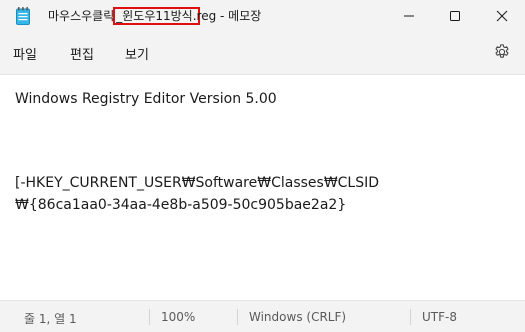 Image resolution: width=525 pixels, height=332 pixels. I want to click on title-suffix: reg - 메모장, so click(229, 16).